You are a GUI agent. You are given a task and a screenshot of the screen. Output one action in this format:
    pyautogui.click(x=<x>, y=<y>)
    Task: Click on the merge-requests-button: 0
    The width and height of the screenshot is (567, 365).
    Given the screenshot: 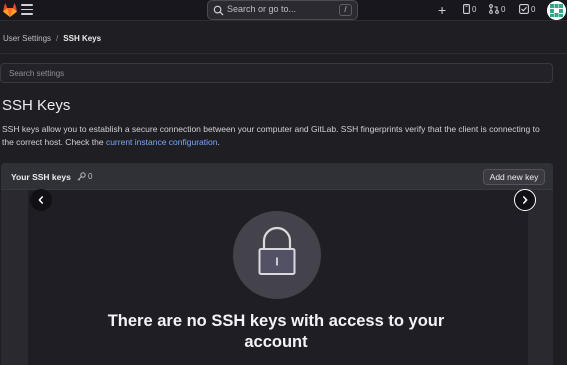 What is the action you would take?
    pyautogui.click(x=497, y=10)
    